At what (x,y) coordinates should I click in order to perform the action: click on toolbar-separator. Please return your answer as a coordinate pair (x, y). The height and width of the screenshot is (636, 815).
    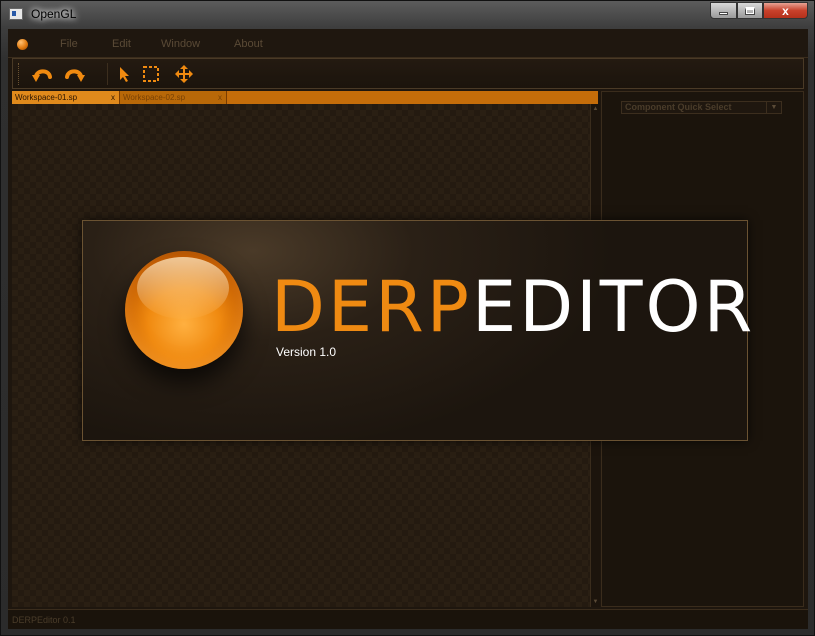
    Looking at the image, I should click on (107, 74).